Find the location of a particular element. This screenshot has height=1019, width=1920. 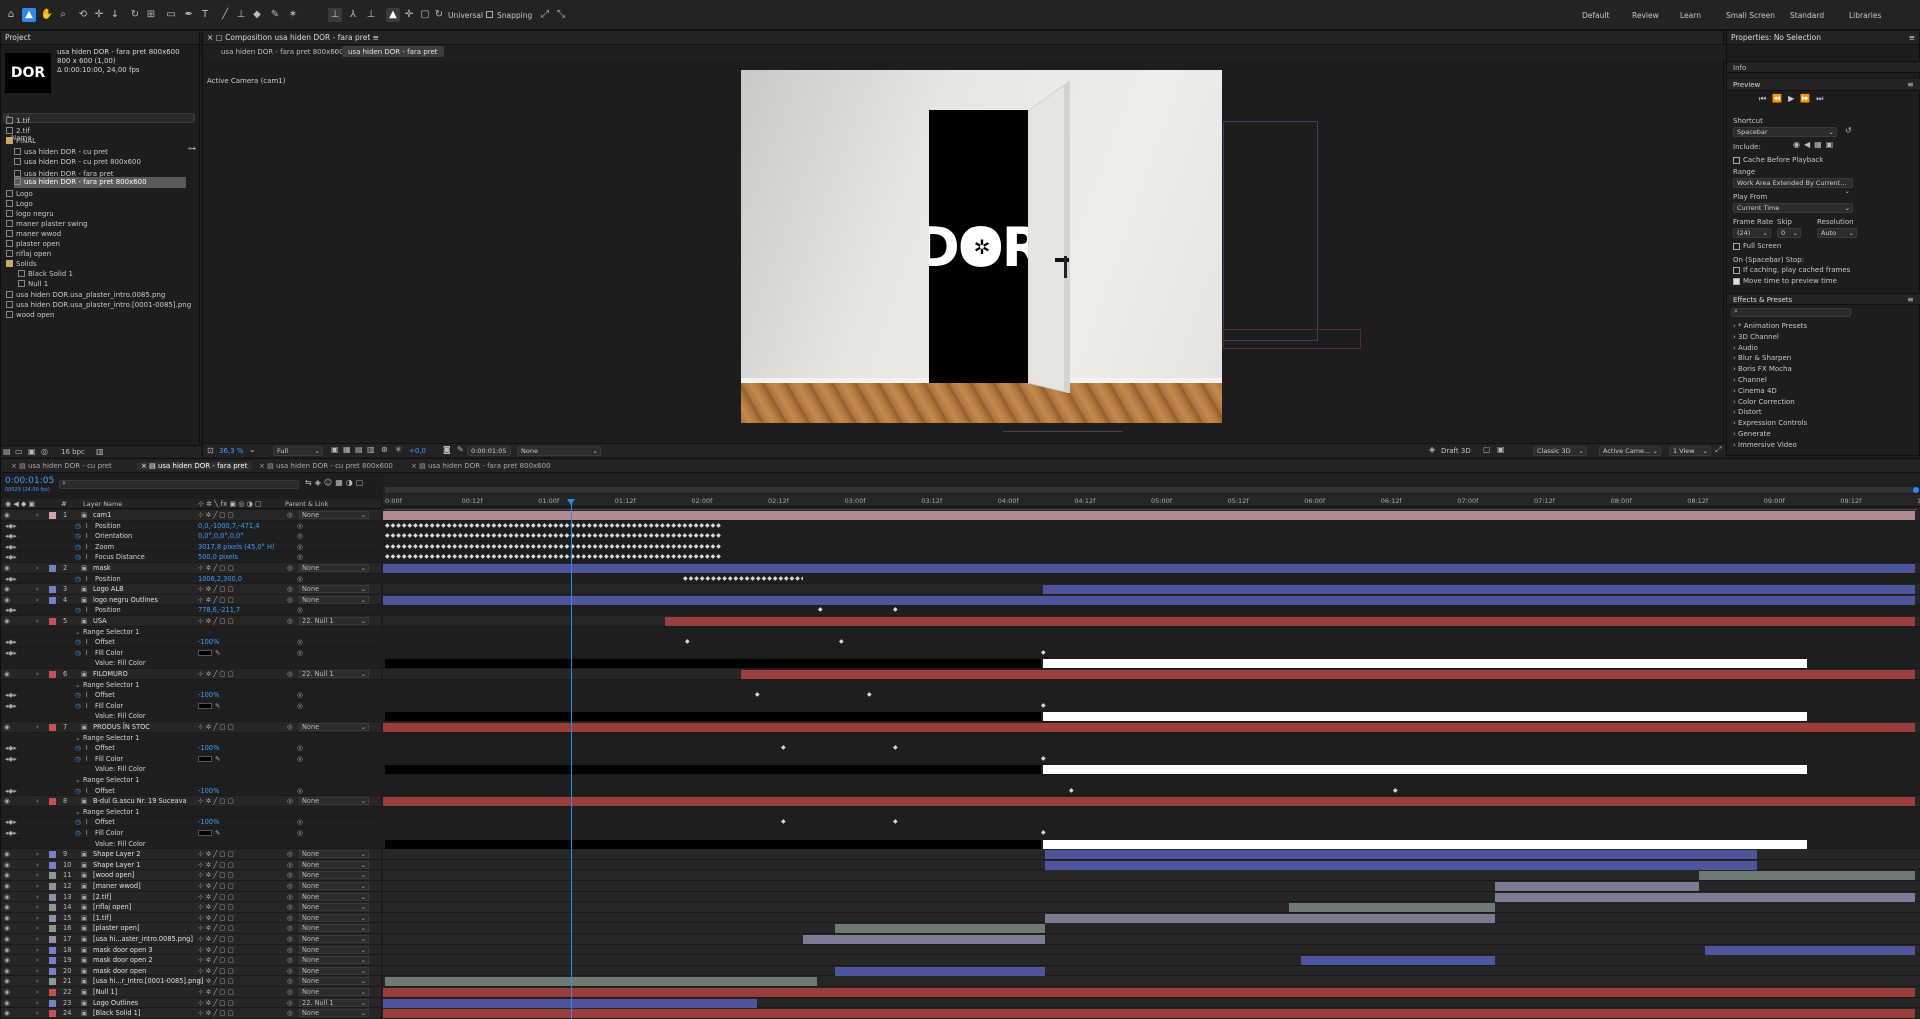

hand-tool-icon: ✋ is located at coordinates (47, 15).